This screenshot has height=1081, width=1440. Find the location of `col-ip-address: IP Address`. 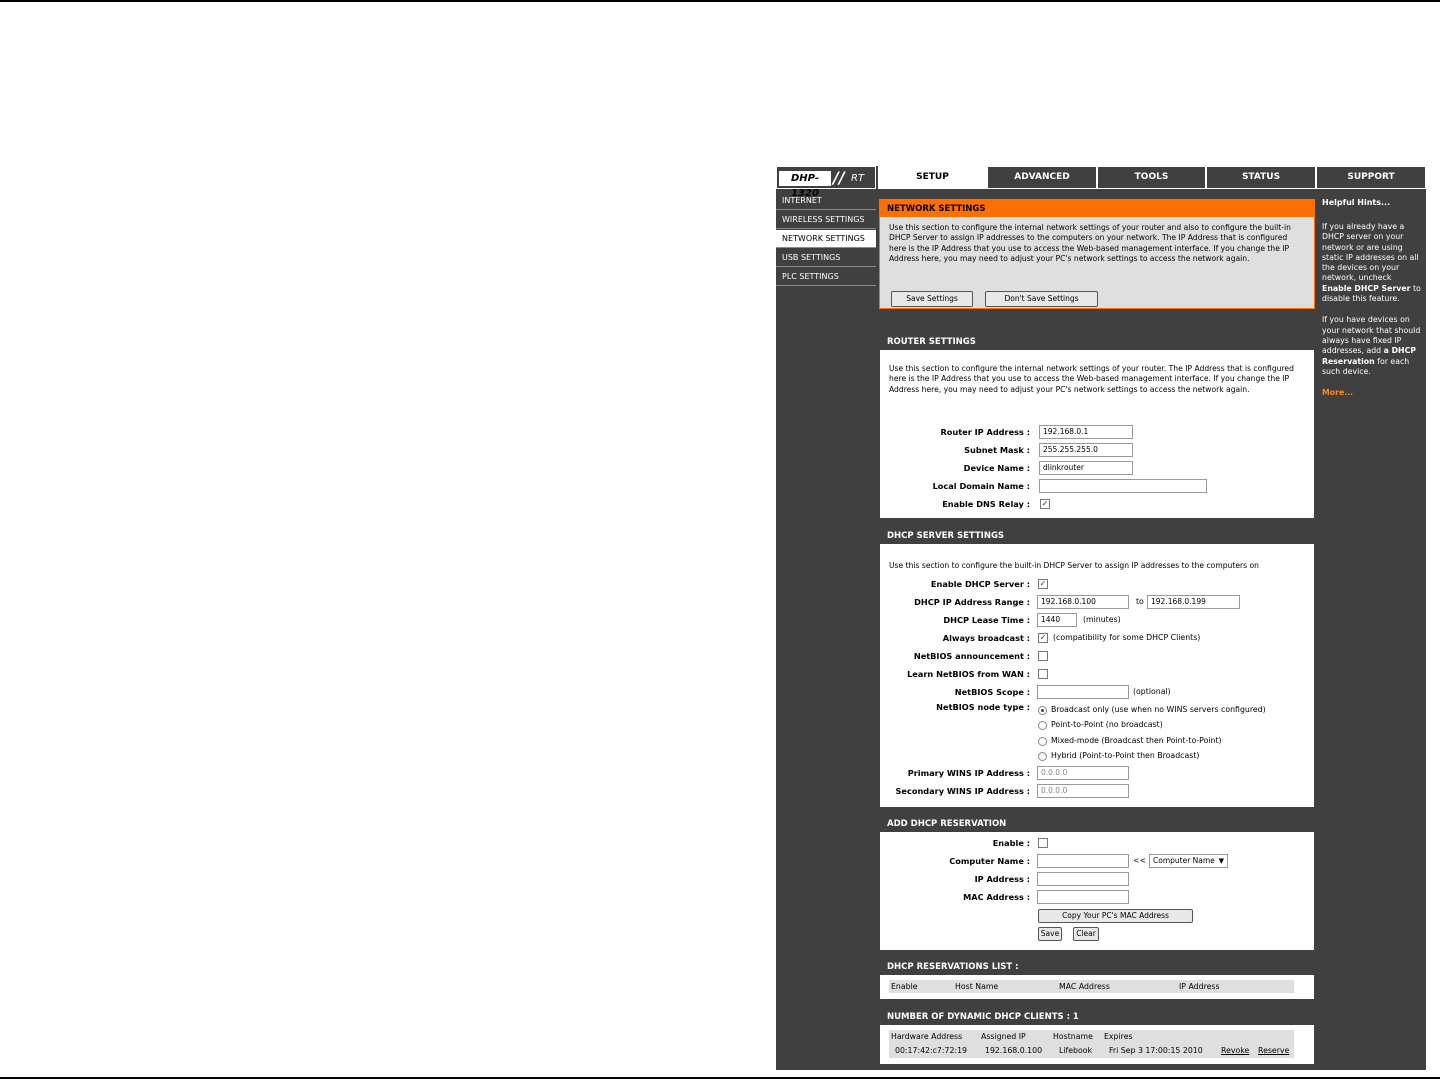

col-ip-address: IP Address is located at coordinates (1199, 986).